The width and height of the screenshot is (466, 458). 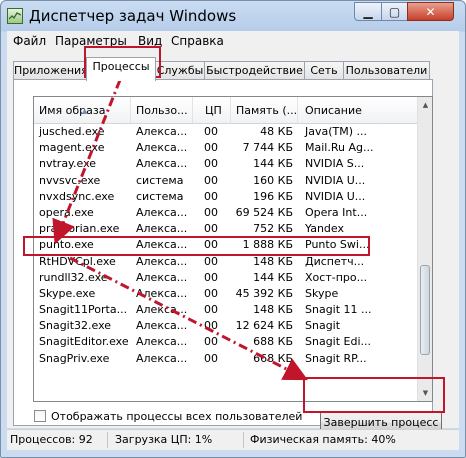 I want to click on cell-memory: 688 КБ, so click(x=273, y=342).